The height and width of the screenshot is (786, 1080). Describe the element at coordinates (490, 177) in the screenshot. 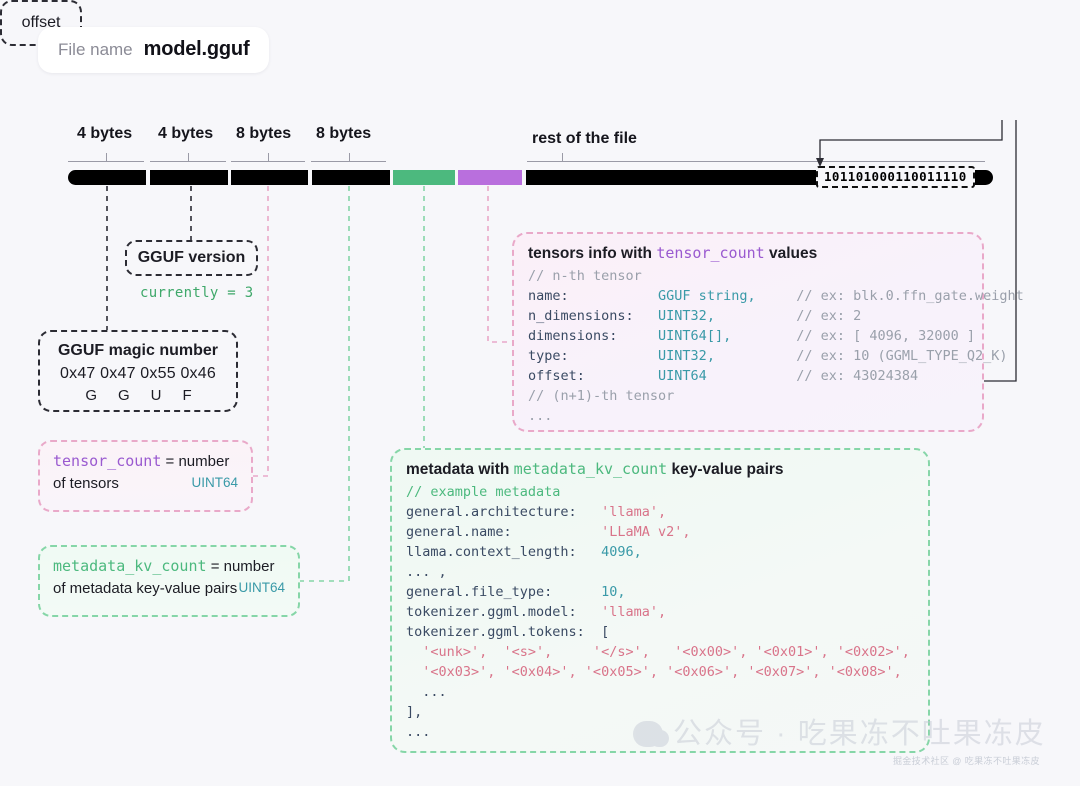

I see `bar-block-tensors-info` at that location.